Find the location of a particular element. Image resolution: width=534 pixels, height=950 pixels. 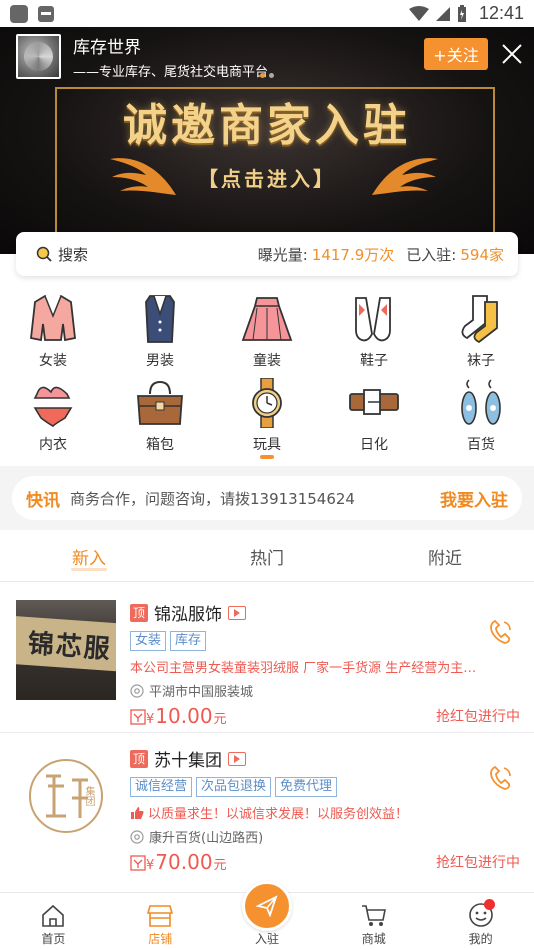

category-item-toys: 玩具 is located at coordinates (267, 415).